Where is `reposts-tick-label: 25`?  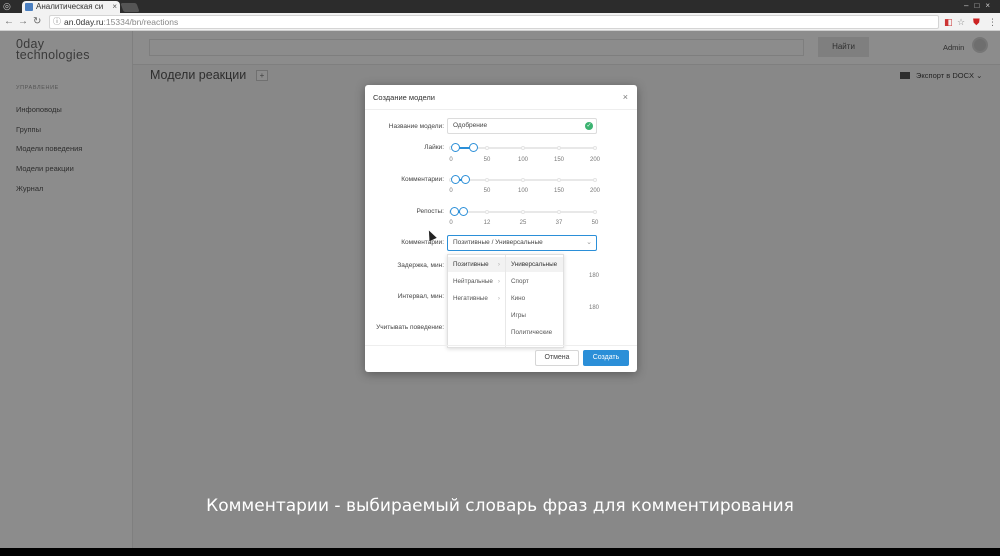
reposts-tick-label: 25 is located at coordinates (523, 223).